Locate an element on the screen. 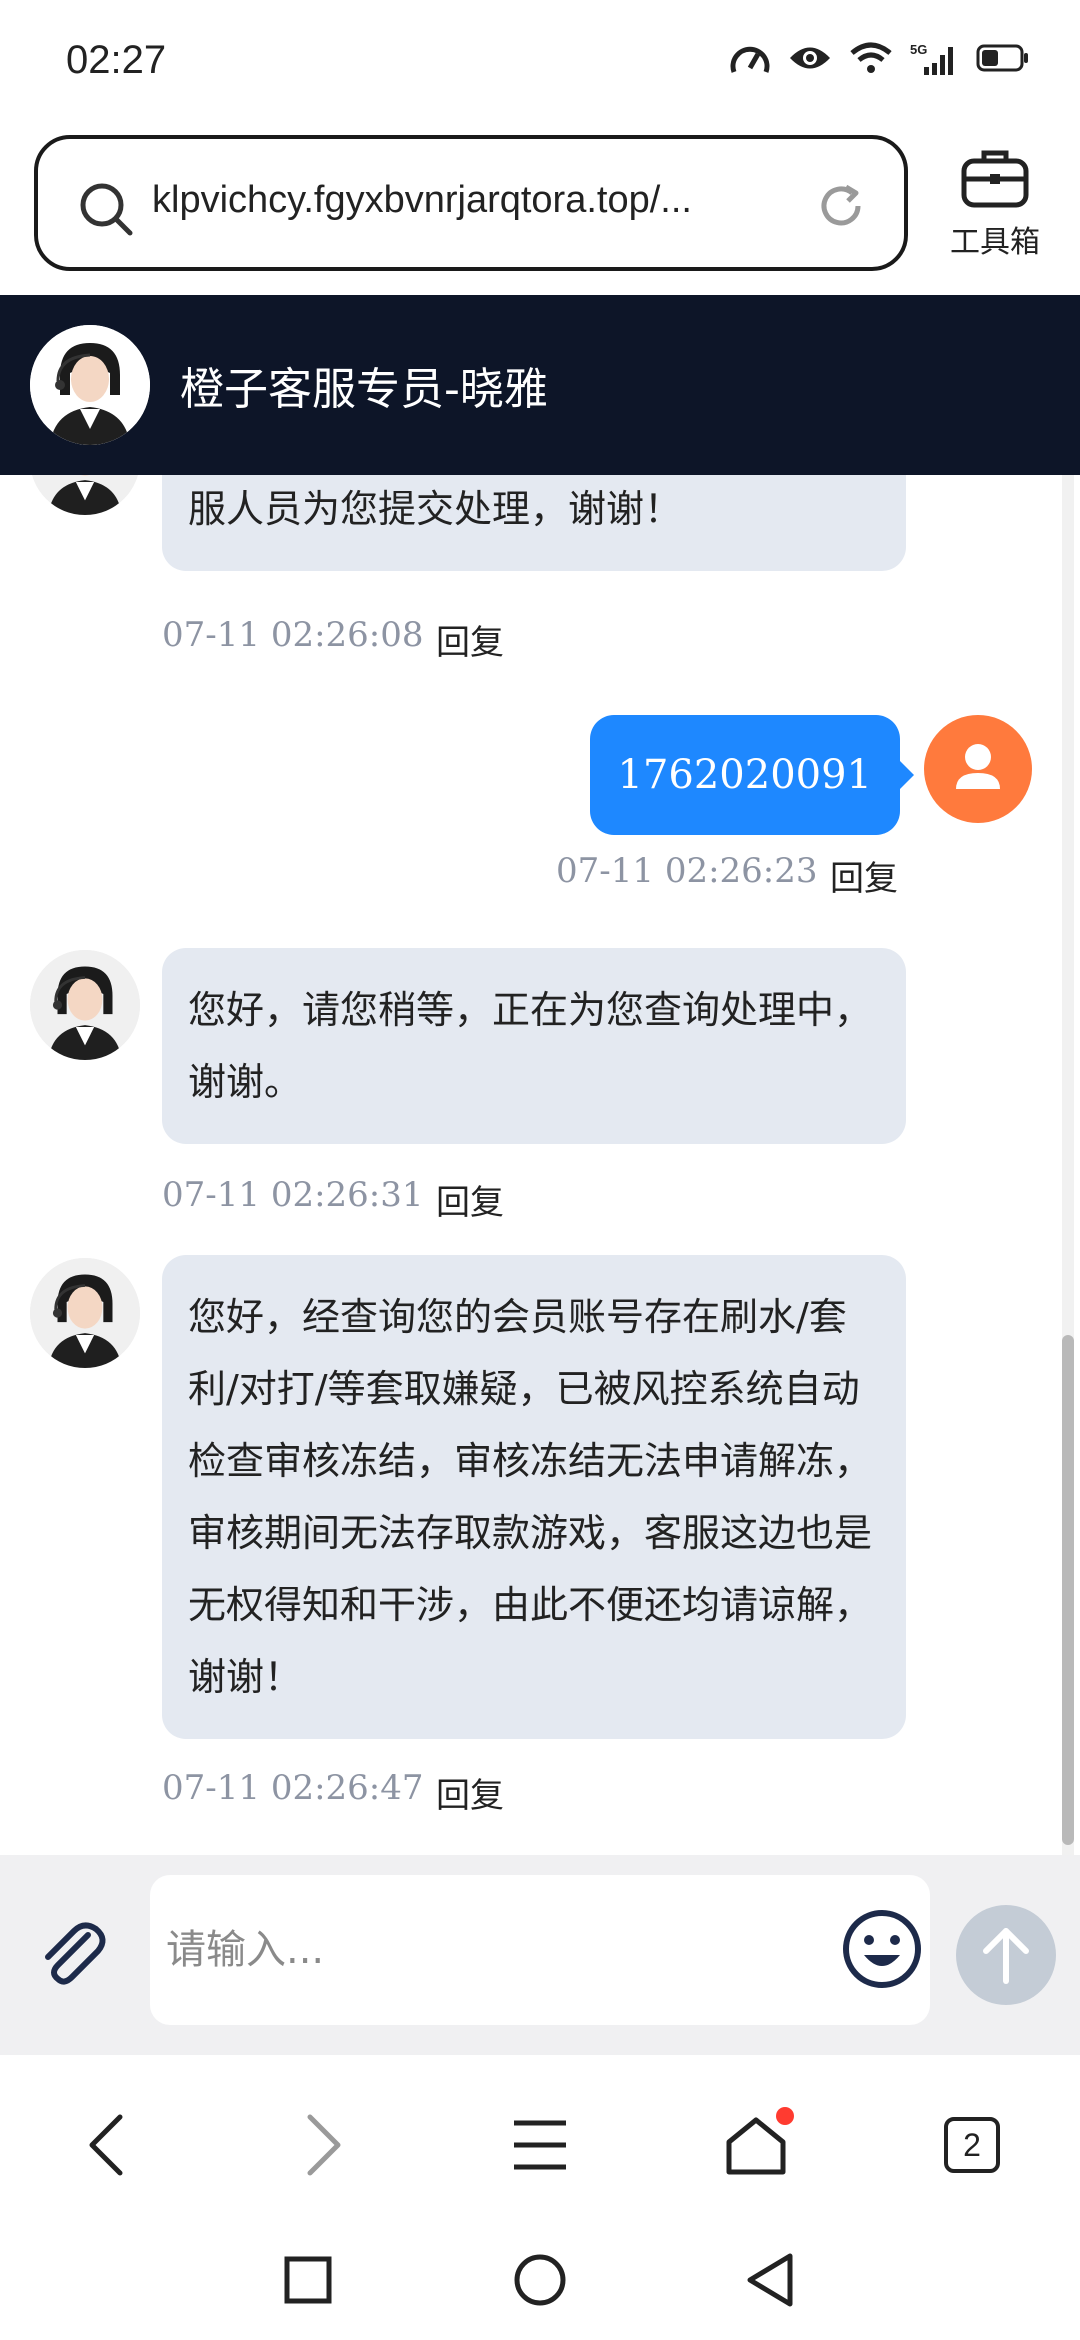  system-navigation-bar is located at coordinates (540, 2282).